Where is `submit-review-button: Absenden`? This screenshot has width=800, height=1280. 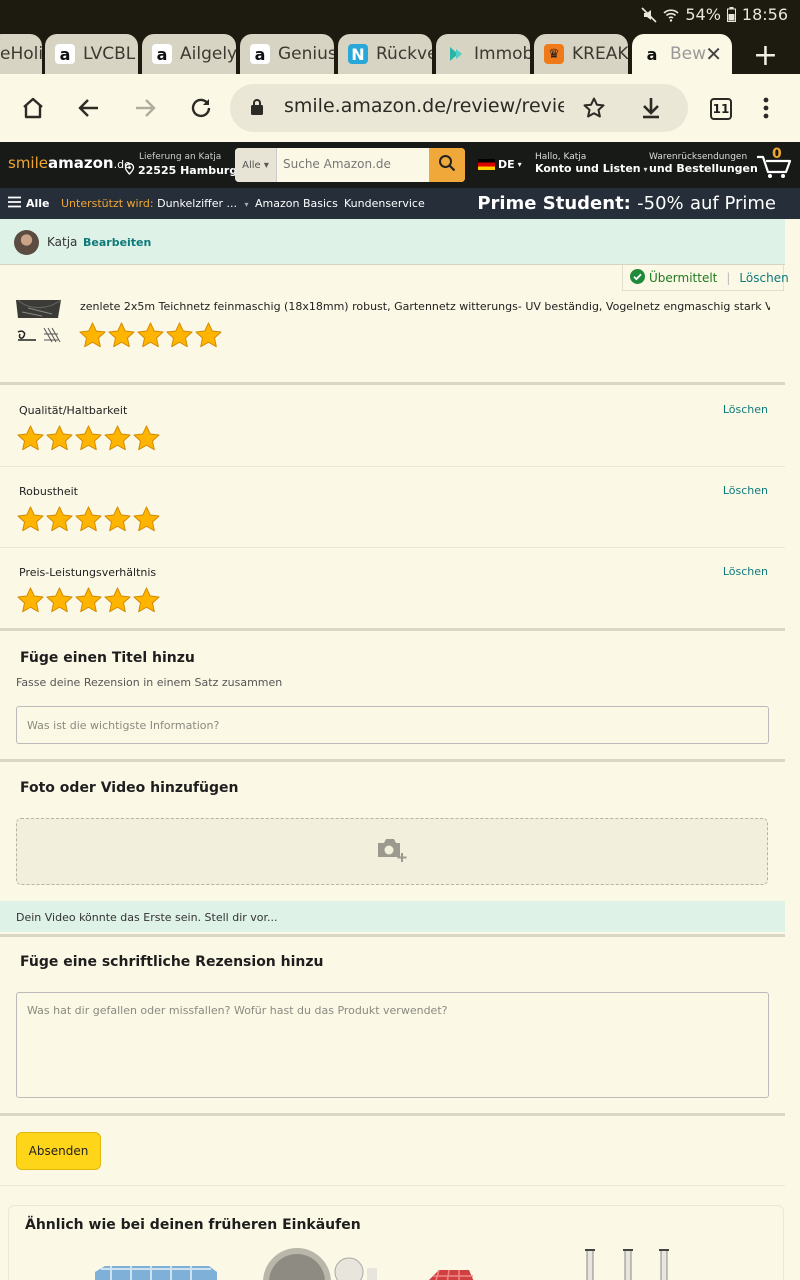
submit-review-button: Absenden is located at coordinates (58, 1151).